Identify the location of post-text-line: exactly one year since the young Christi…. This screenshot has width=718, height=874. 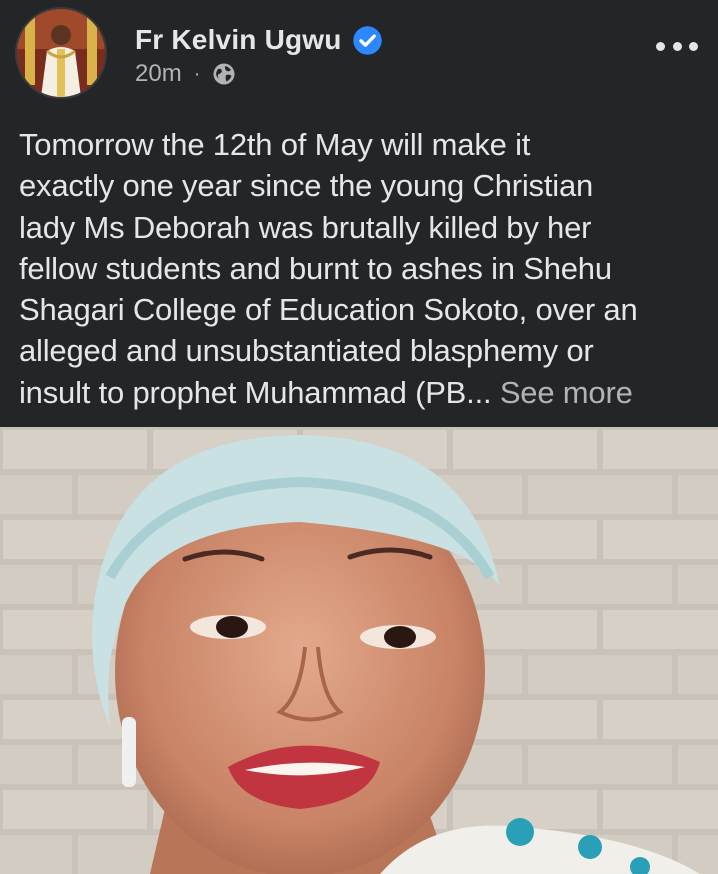
(306, 186).